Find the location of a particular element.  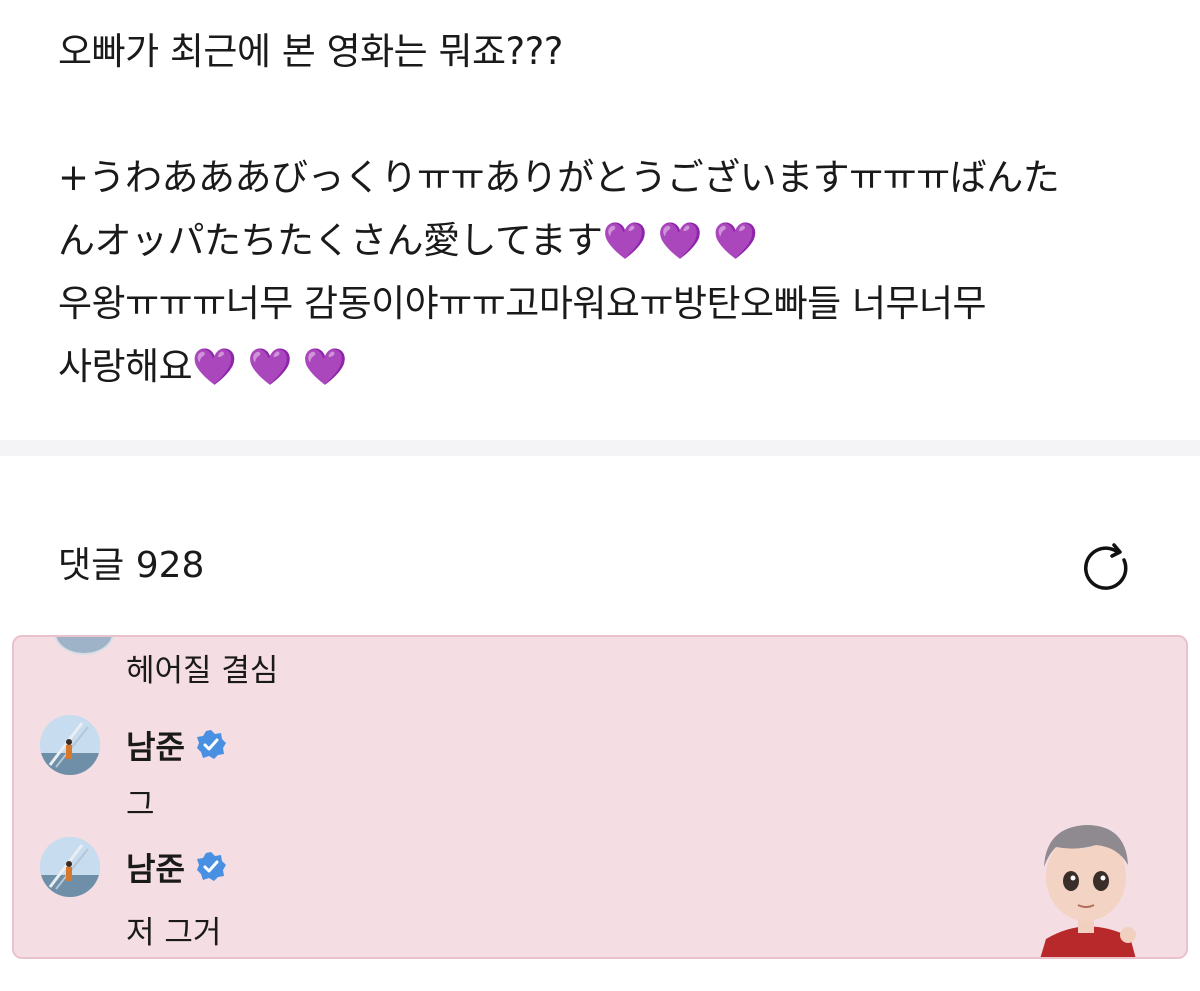

post-line-4-text: んオッパたちたくさん愛してます is located at coordinates (330, 240).